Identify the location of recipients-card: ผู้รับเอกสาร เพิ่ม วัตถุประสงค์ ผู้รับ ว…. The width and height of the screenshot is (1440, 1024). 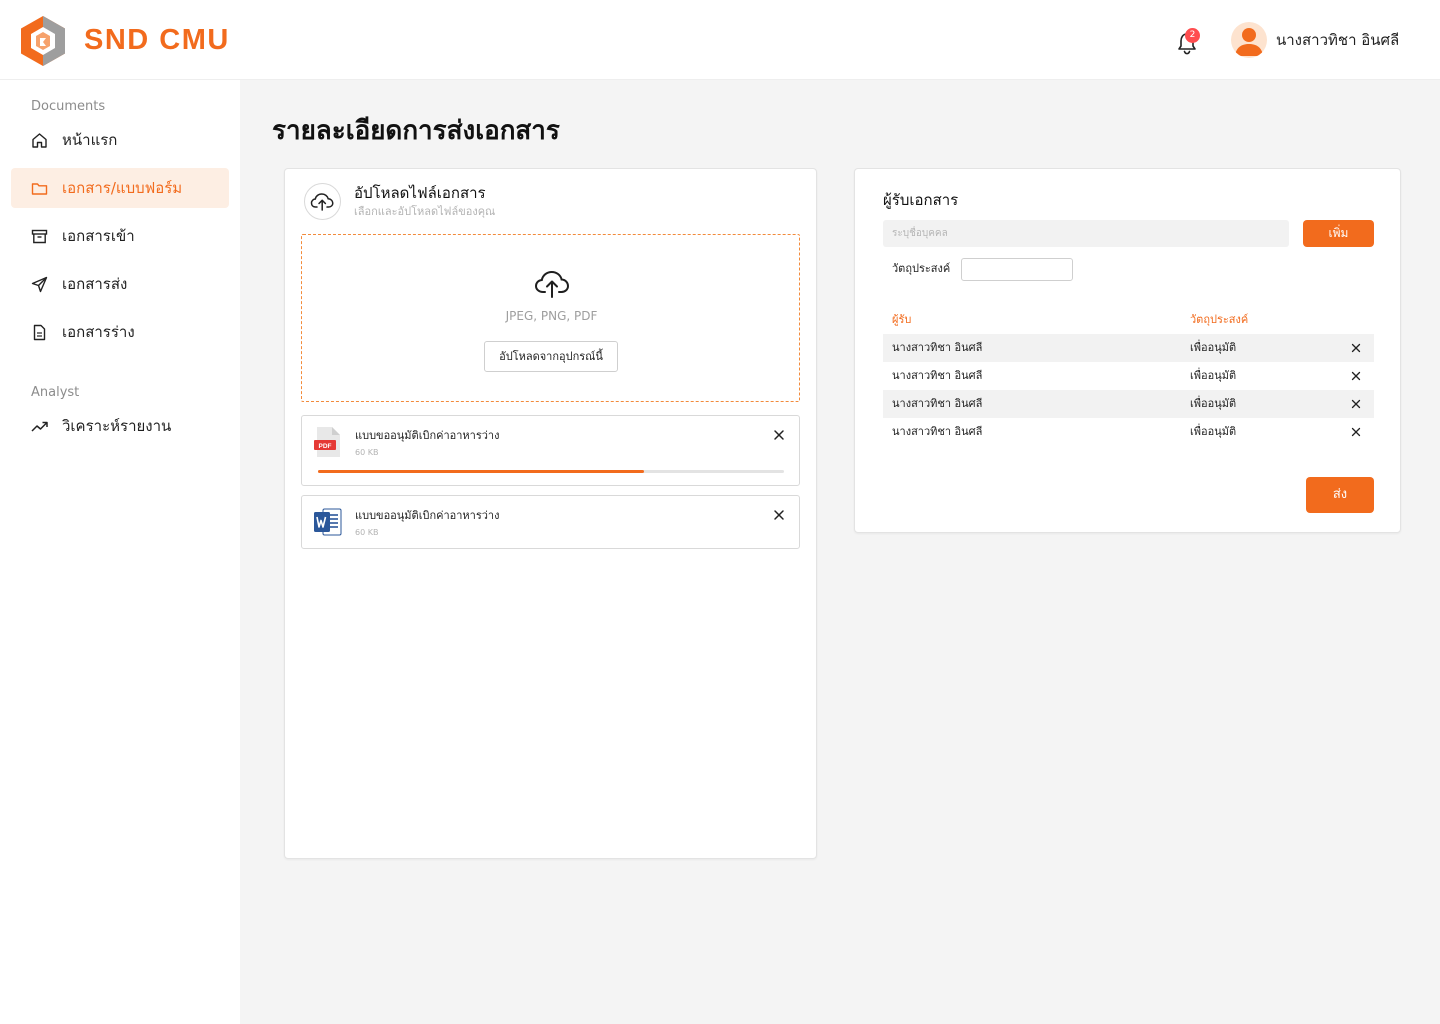
(1127, 350).